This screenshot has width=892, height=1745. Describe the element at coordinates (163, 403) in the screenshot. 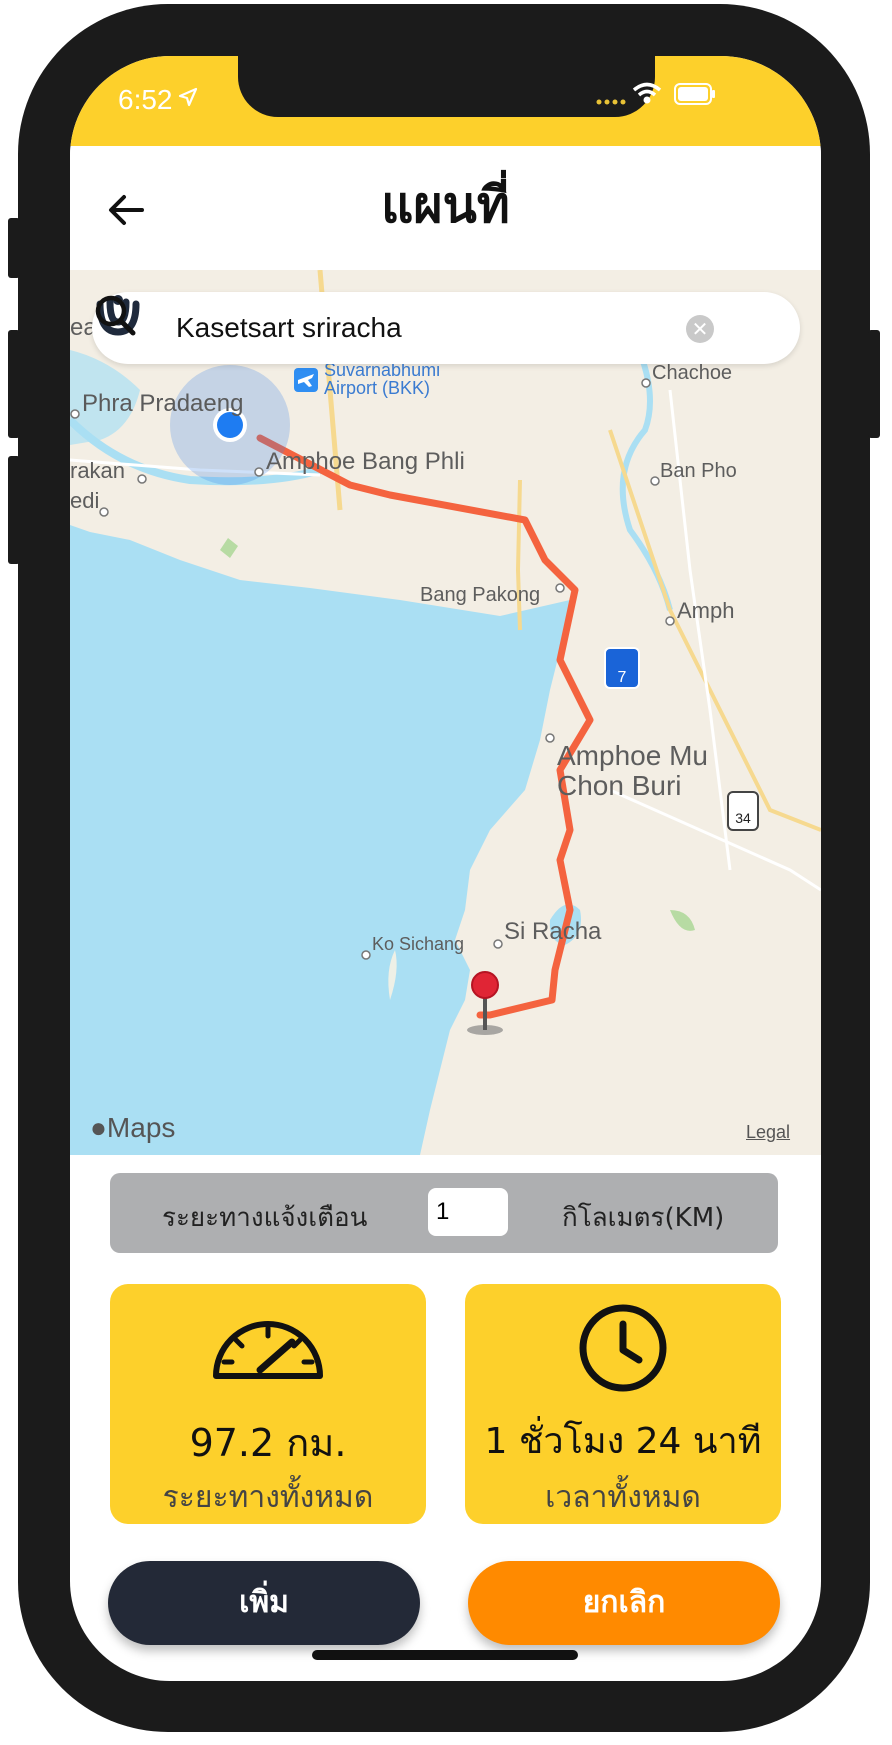

I see `map-label-phra-pradaeng: Phra Pradaeng` at that location.